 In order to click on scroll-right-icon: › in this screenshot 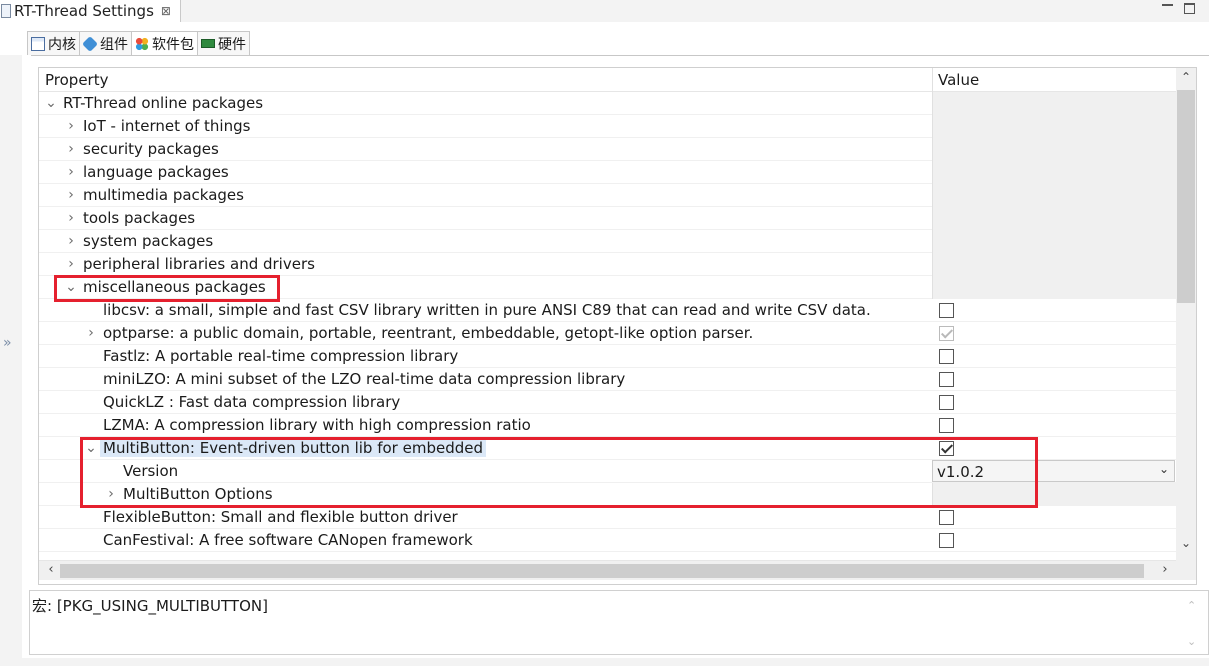, I will do `click(1165, 571)`.